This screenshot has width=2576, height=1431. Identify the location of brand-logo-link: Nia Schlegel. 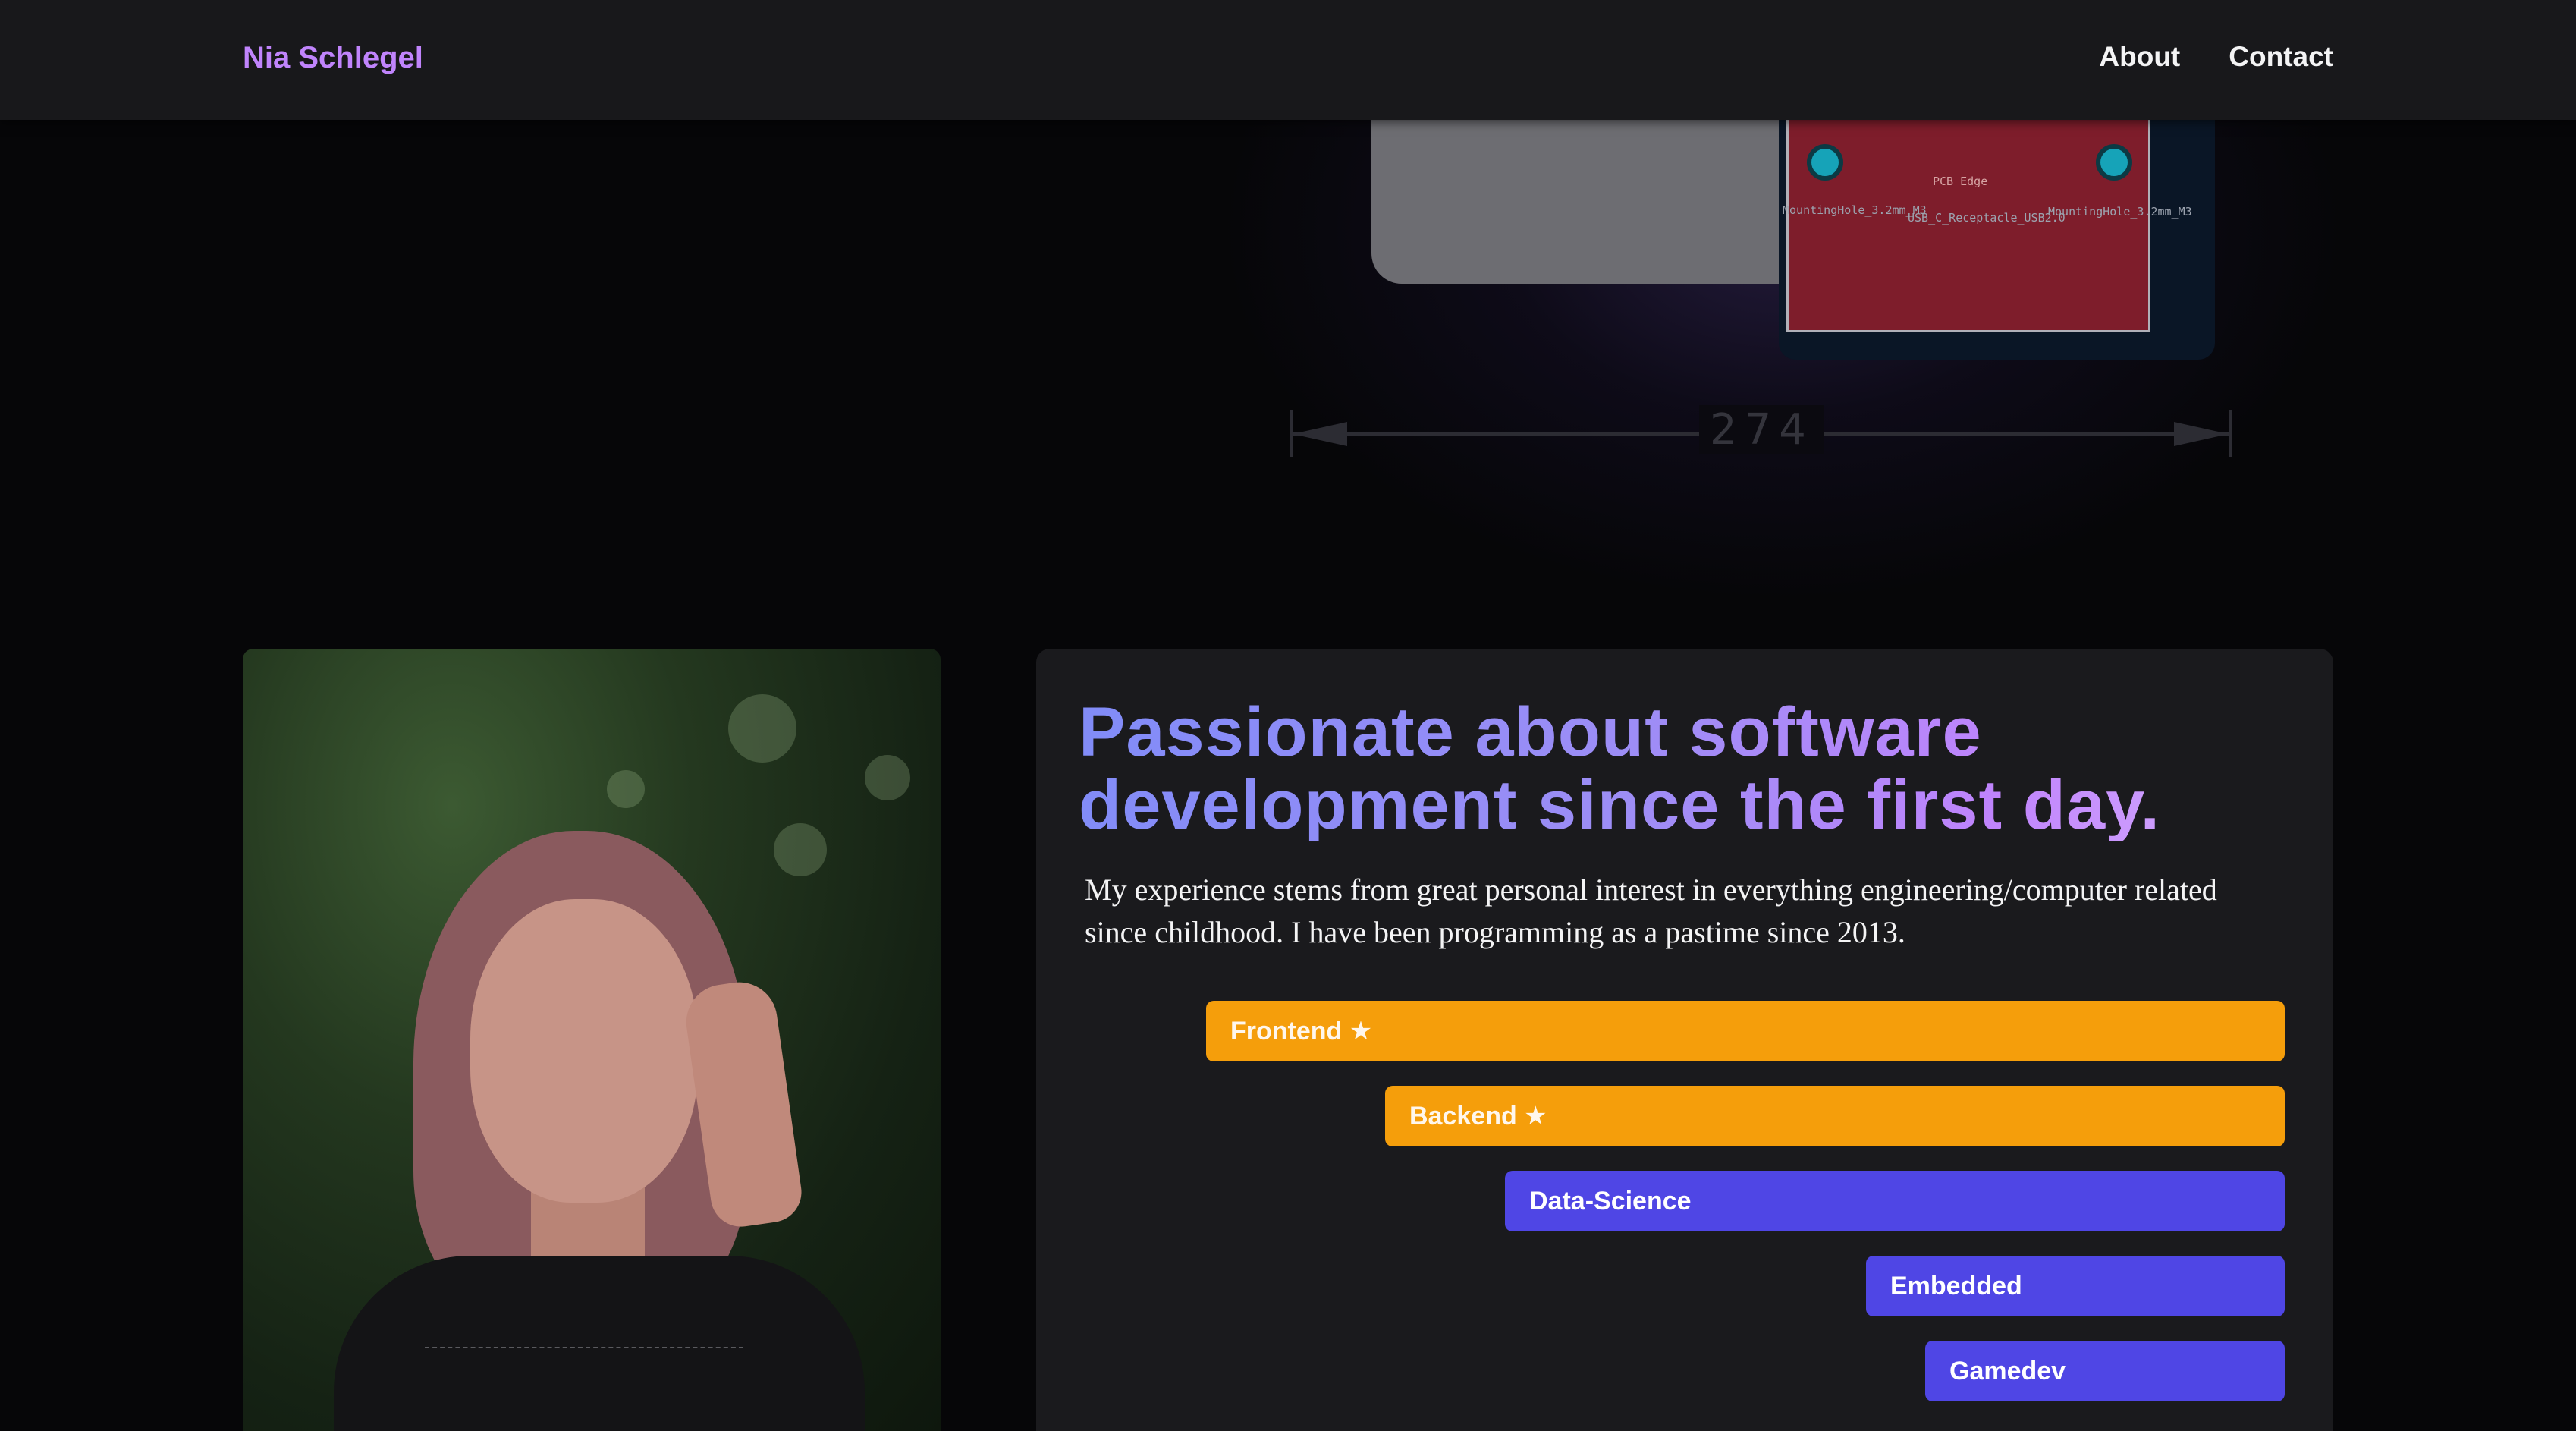
(333, 58).